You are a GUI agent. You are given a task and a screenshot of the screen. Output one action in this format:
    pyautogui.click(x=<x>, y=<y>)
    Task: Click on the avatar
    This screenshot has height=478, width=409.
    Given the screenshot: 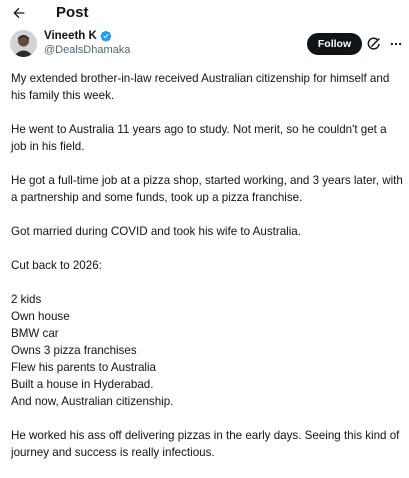 What is the action you would take?
    pyautogui.click(x=23, y=43)
    